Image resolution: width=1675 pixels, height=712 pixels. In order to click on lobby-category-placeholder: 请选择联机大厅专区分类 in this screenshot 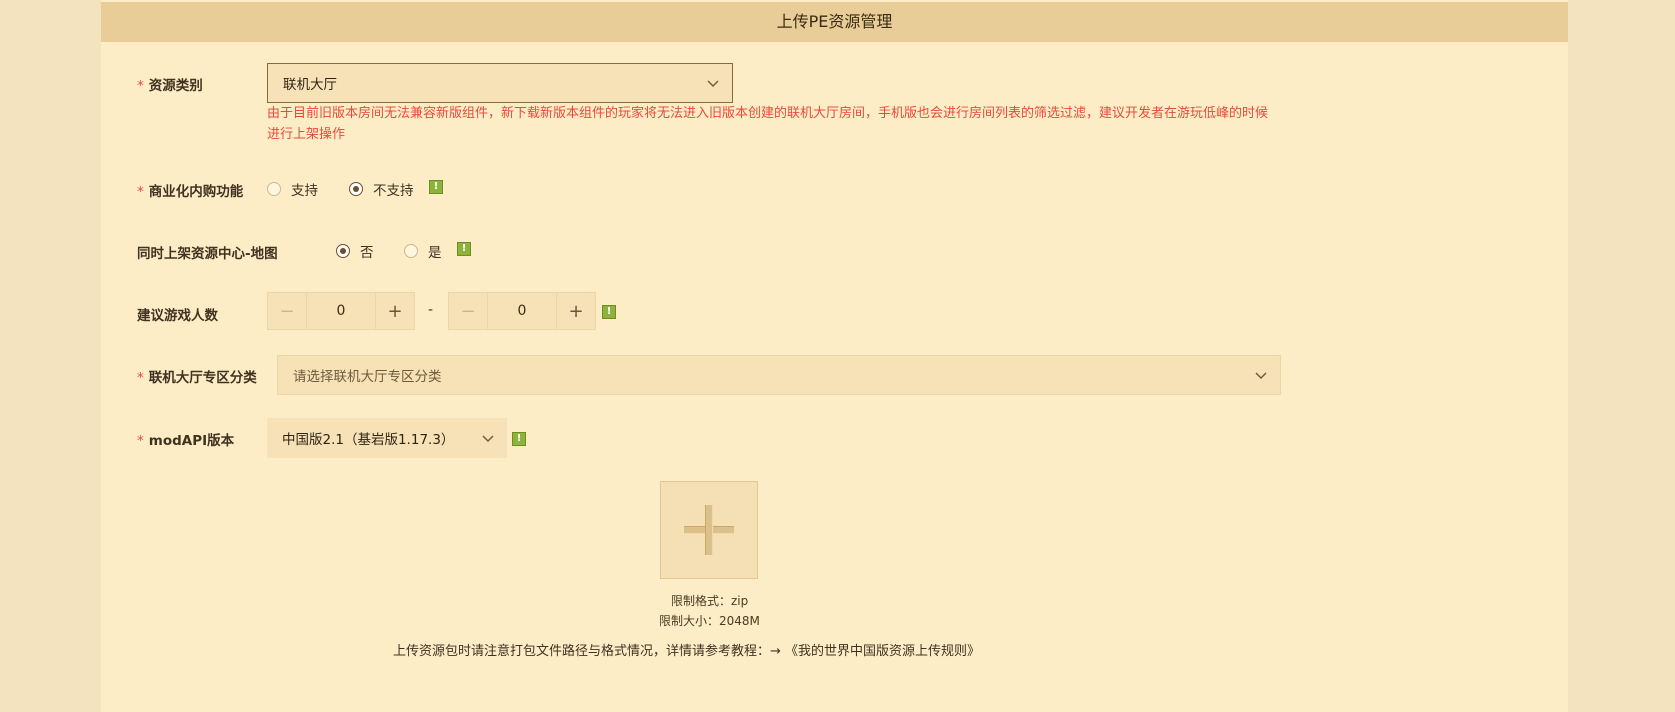, I will do `click(367, 377)`.